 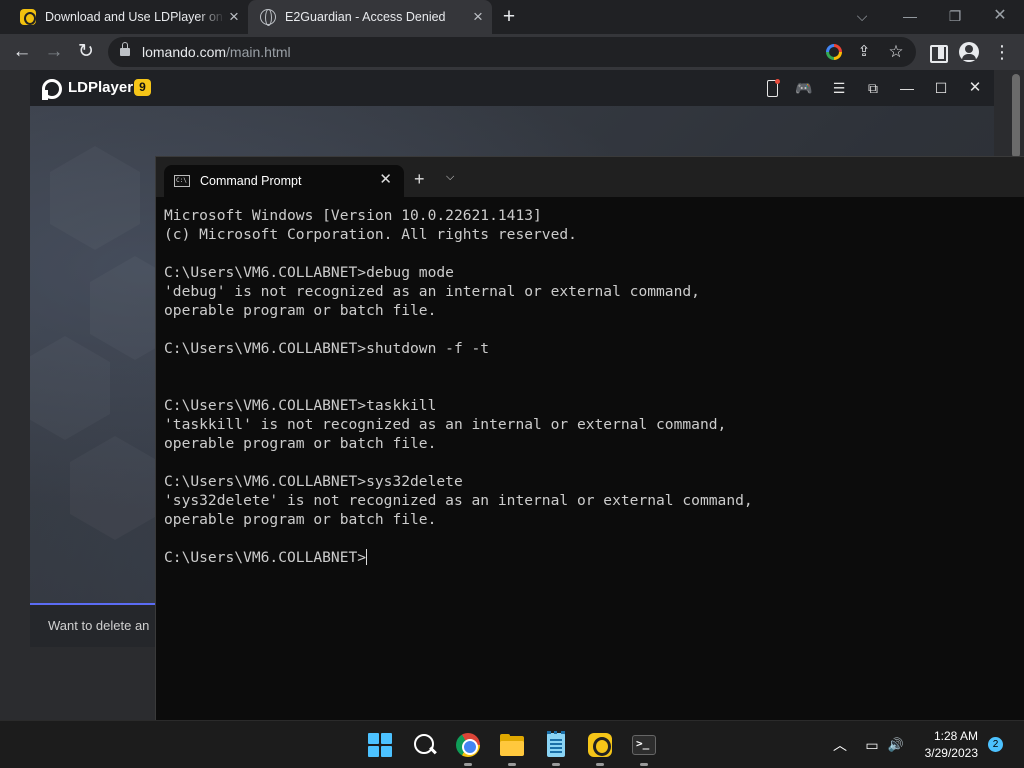 I want to click on terminal-tab-command-prompt: Command Prompt ✕, so click(x=284, y=181).